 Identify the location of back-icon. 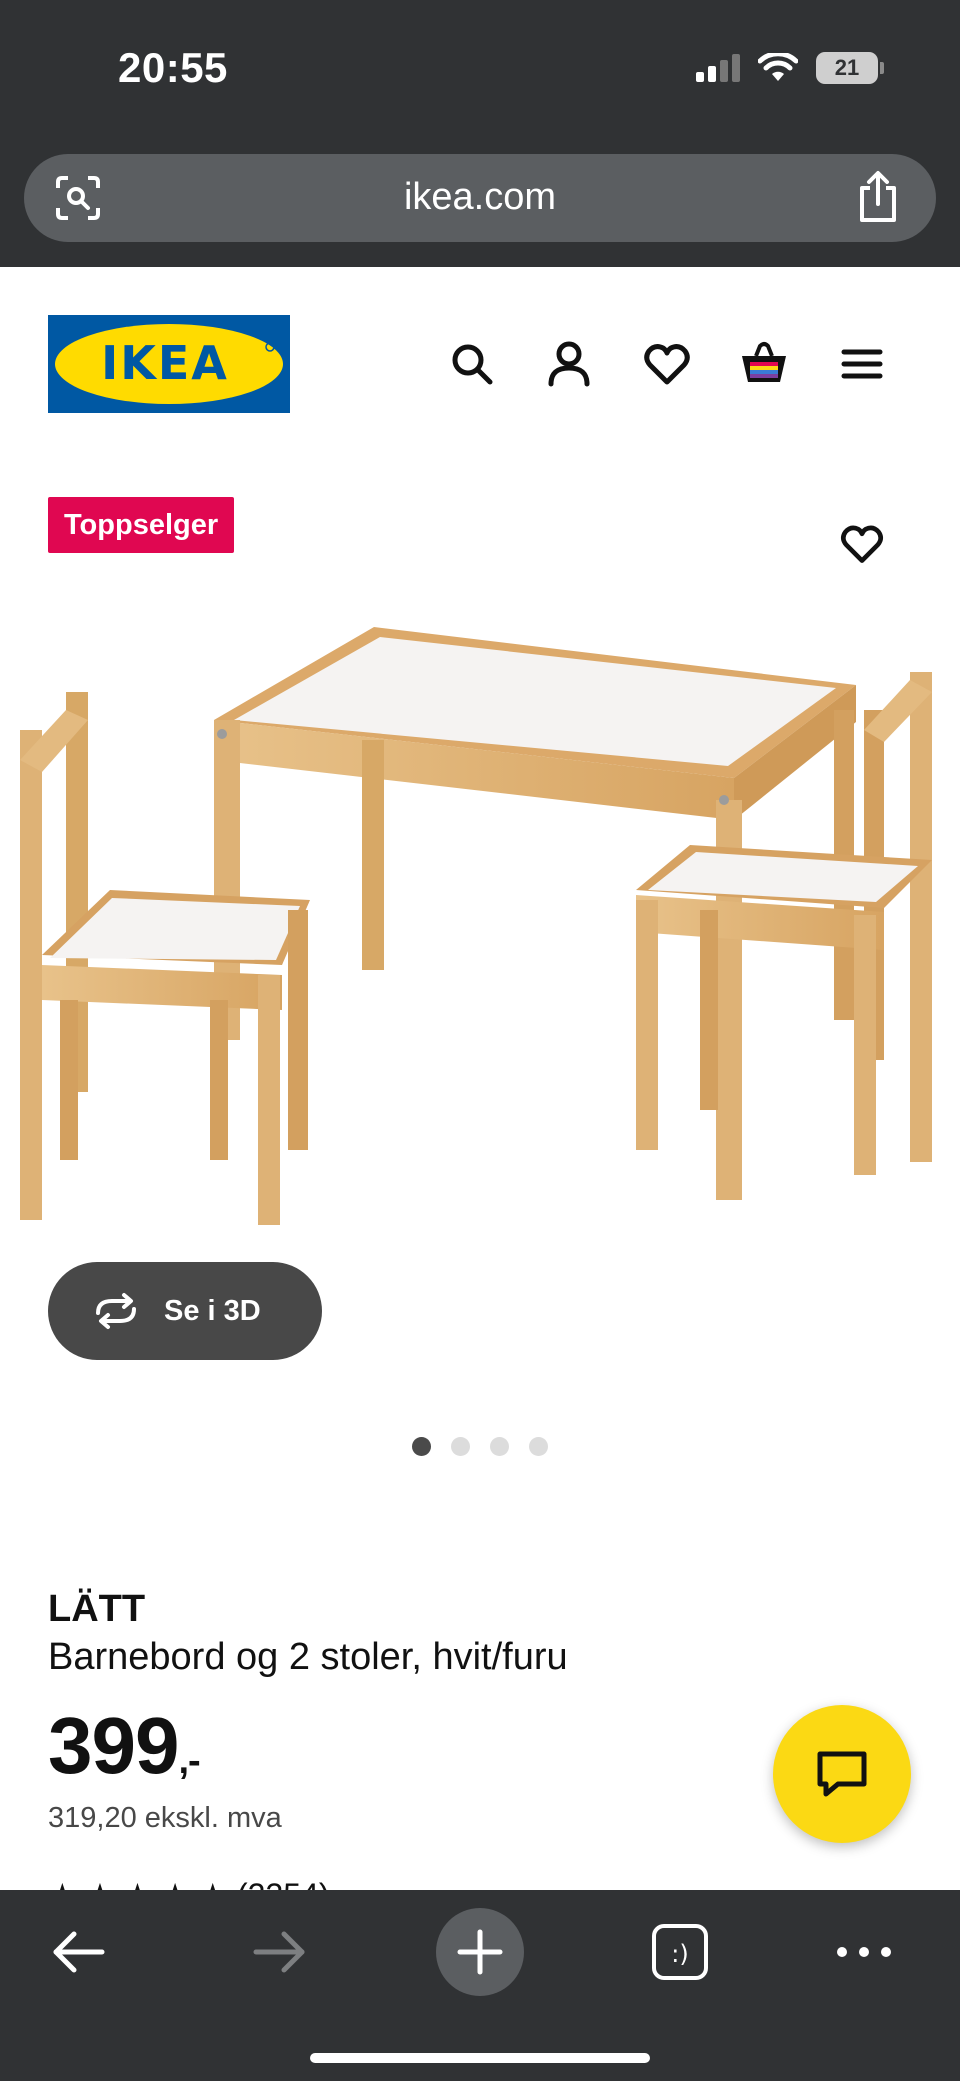
(78, 1952).